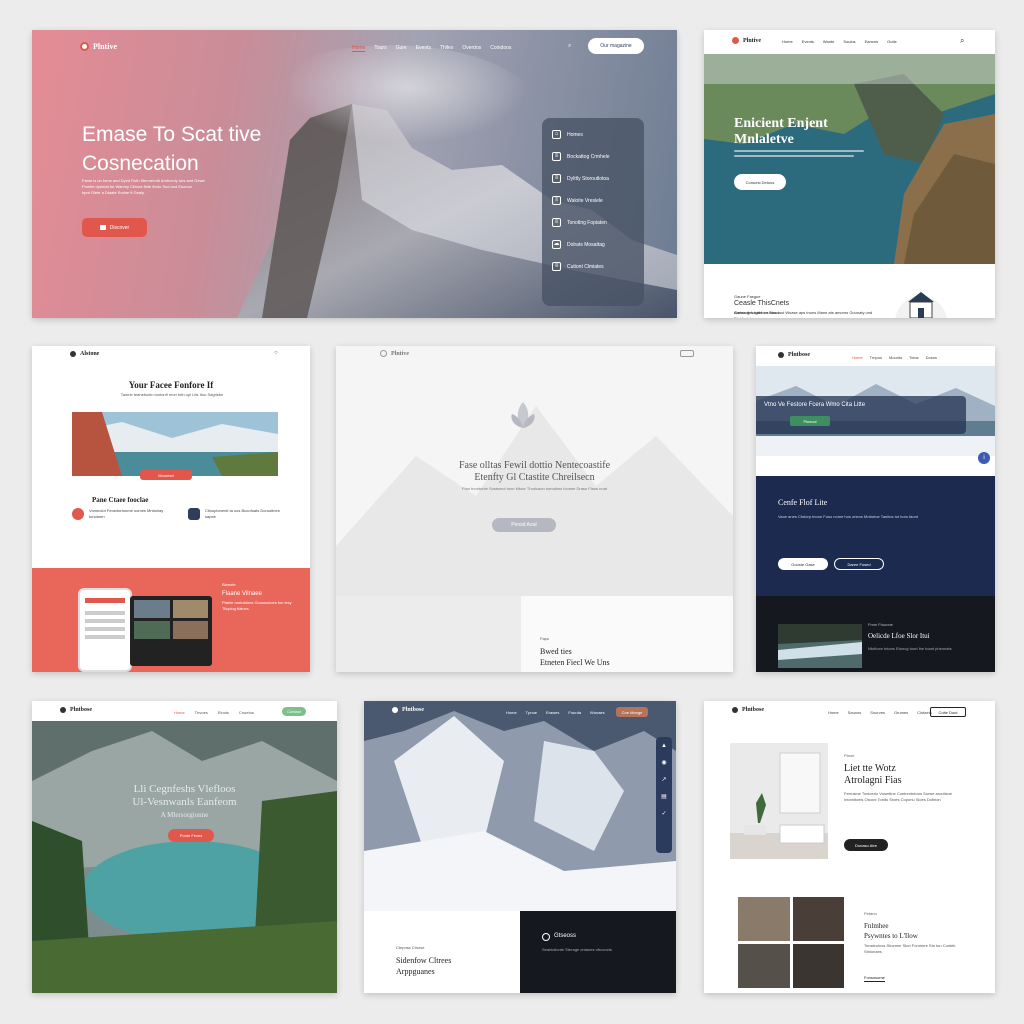  Describe the element at coordinates (545, 638) in the screenshot. I see `footer-kicker: Fapu` at that location.